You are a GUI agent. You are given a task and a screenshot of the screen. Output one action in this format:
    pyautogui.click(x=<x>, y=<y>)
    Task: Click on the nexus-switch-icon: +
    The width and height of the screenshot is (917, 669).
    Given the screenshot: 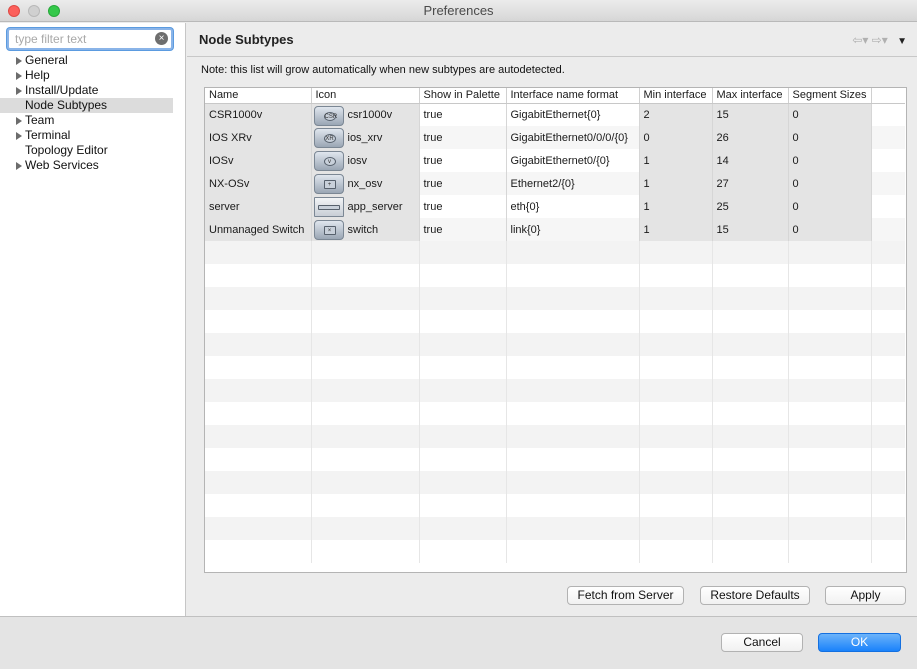 What is the action you would take?
    pyautogui.click(x=328, y=184)
    